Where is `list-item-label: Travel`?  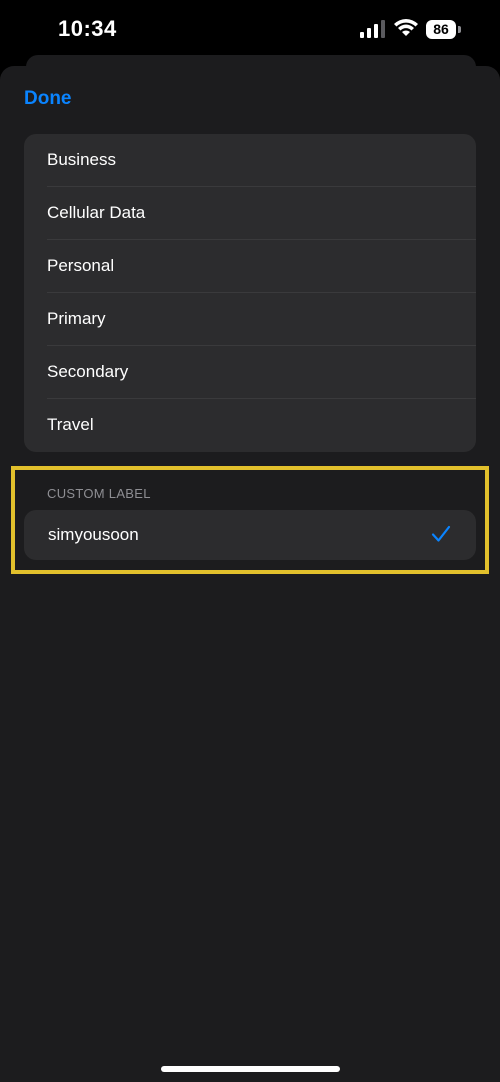
list-item-label: Travel is located at coordinates (70, 424).